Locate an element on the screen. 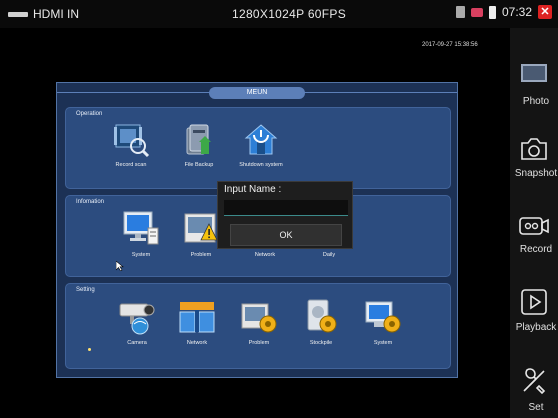 The height and width of the screenshot is (418, 558). tools-icon is located at coordinates (534, 381).